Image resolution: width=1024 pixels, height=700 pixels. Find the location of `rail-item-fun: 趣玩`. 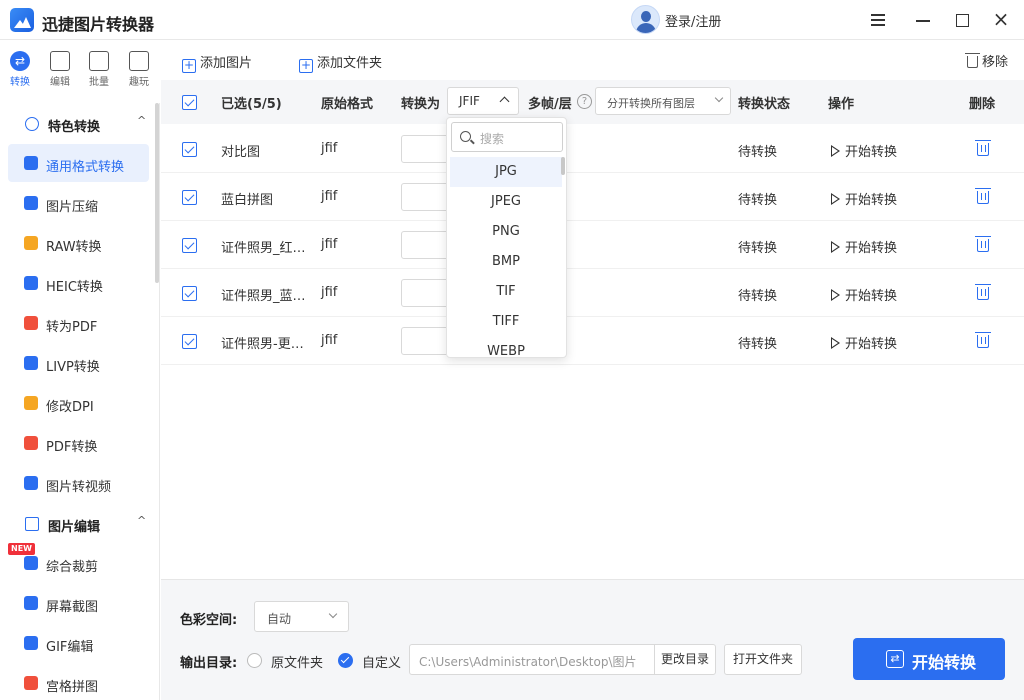

rail-item-fun: 趣玩 is located at coordinates (139, 69).